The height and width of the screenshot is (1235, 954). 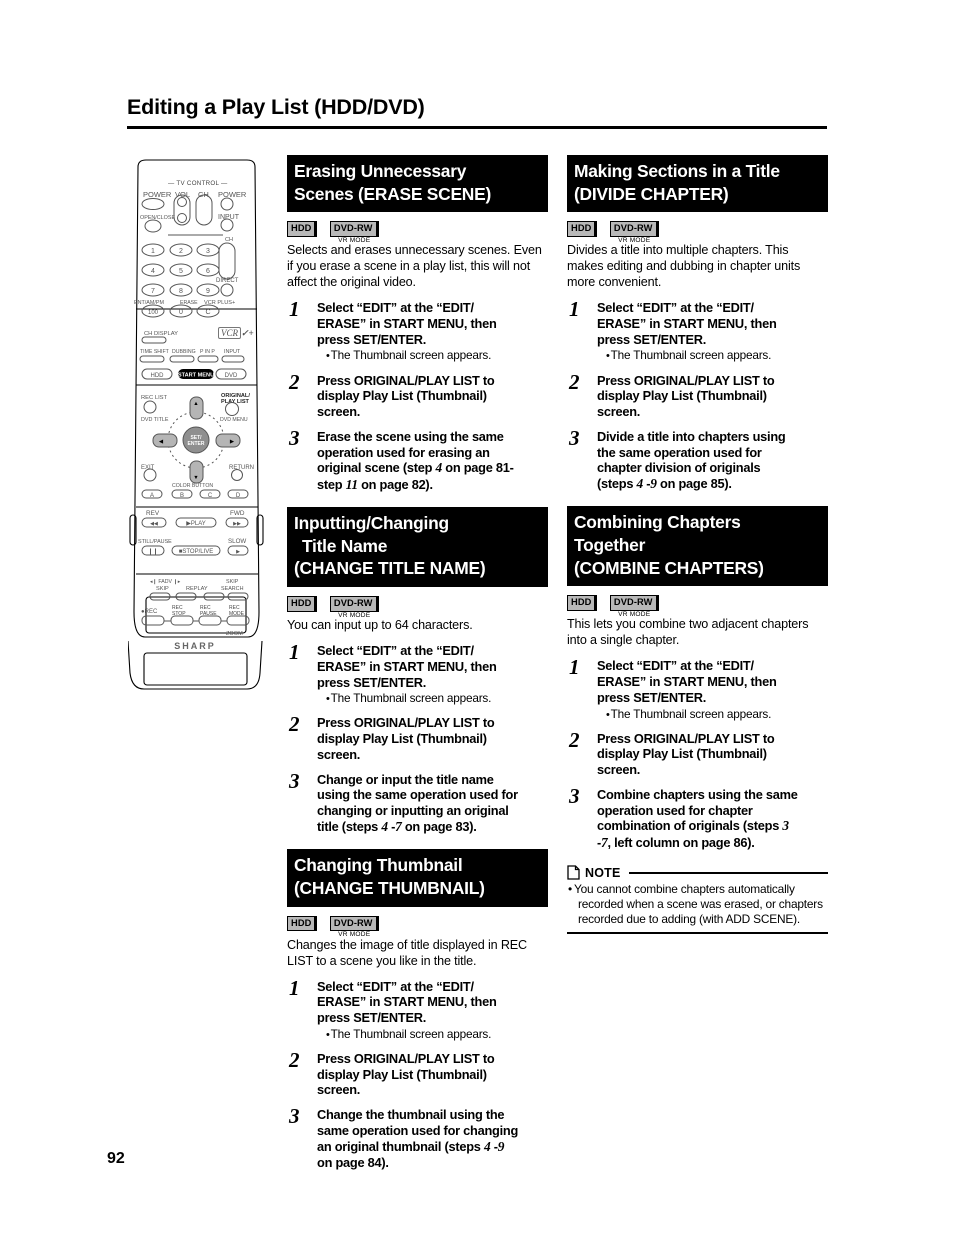 What do you see at coordinates (192, 486) in the screenshot?
I see `svg-text: COLOR BUTTON` at bounding box center [192, 486].